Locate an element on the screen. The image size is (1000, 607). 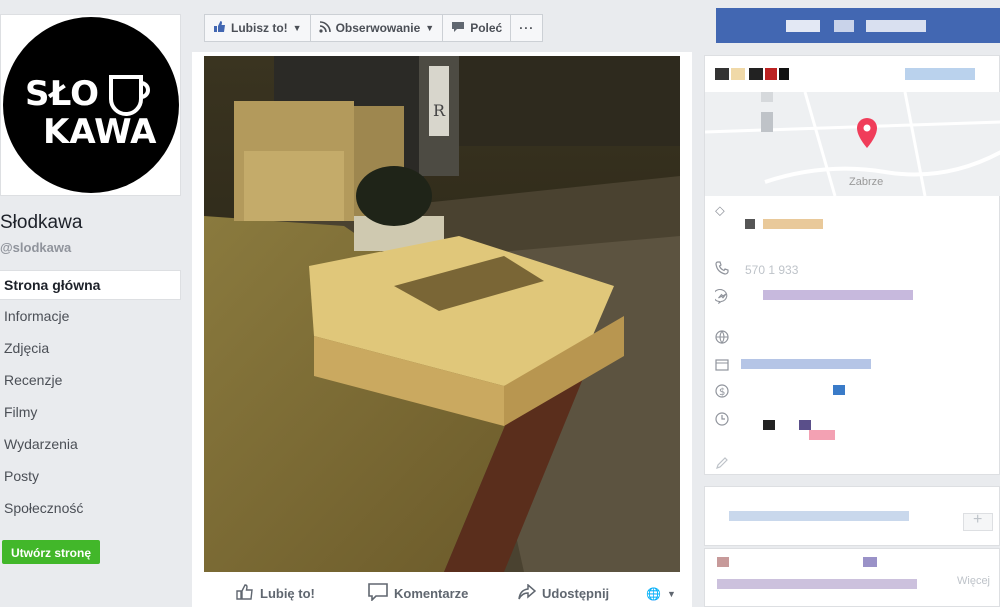
add-icon: + is located at coordinates (977, 520).